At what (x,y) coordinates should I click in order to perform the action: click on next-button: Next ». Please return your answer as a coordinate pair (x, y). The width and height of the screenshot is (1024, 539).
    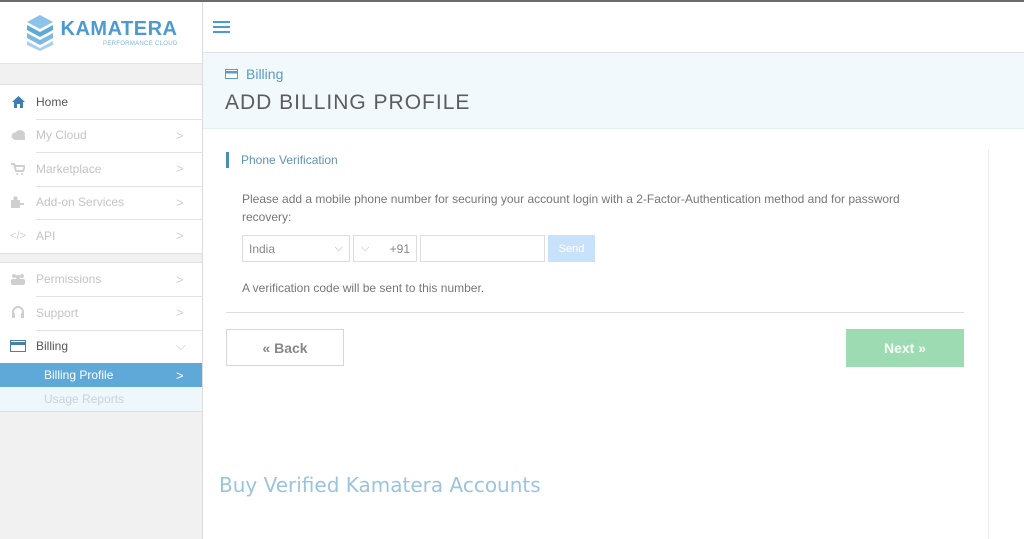
    Looking at the image, I should click on (905, 348).